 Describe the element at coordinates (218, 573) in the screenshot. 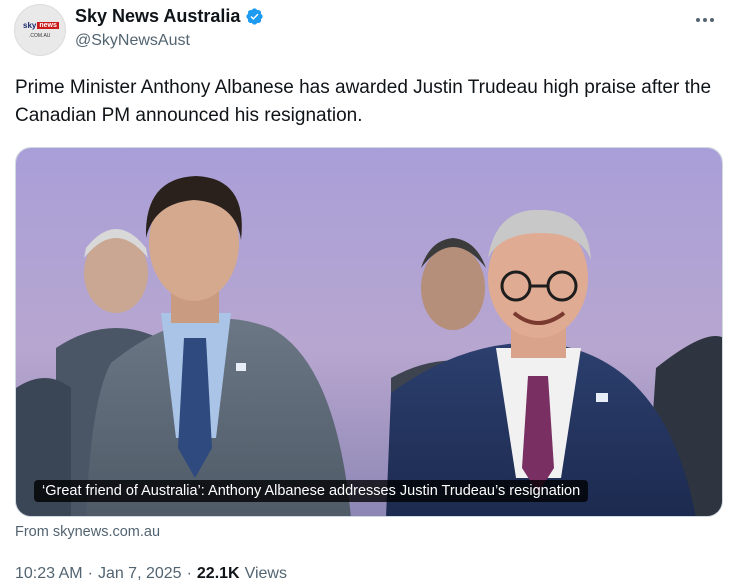

I see `views-count: 22.1K` at that location.